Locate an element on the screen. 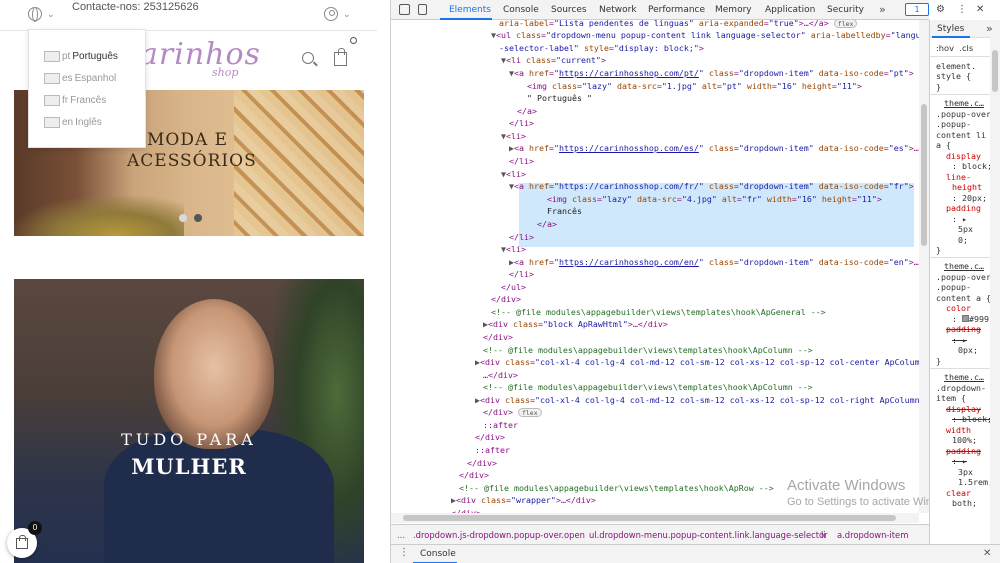 The height and width of the screenshot is (563, 1000). language-option-en: en Inglês is located at coordinates (73, 122).